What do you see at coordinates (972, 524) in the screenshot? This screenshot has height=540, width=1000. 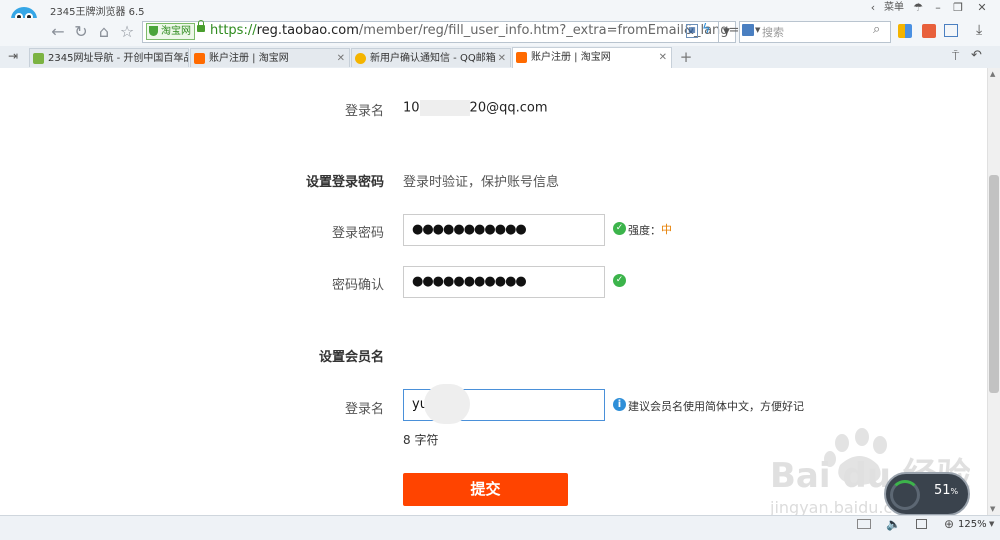 I see `zoom-level: 125%` at bounding box center [972, 524].